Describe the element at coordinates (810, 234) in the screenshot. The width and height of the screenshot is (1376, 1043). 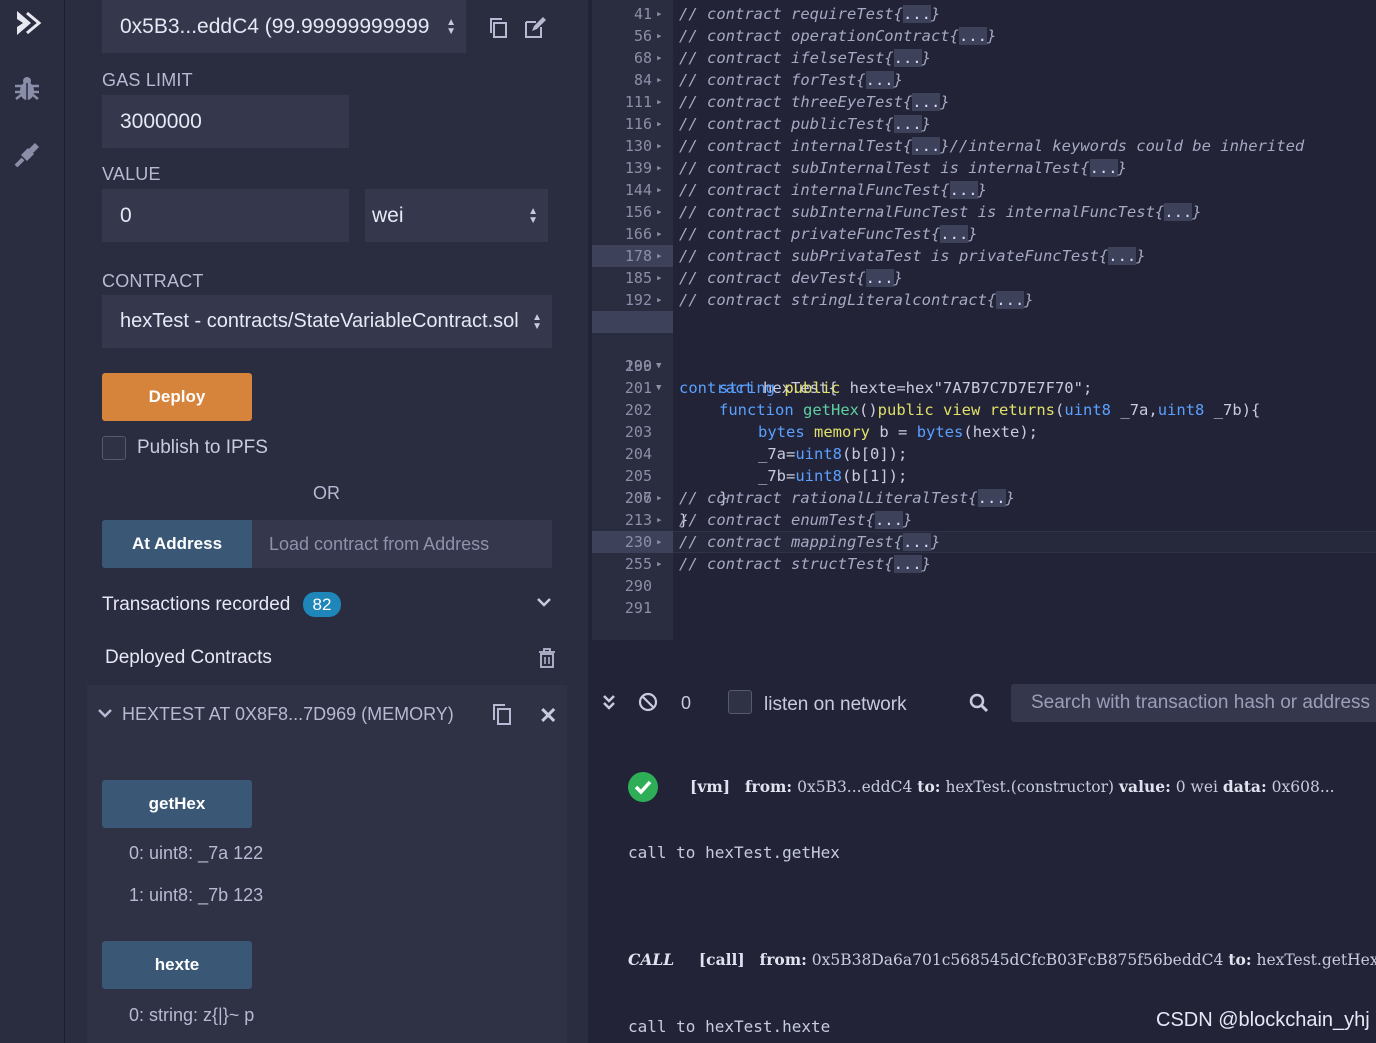
I see `comment-text: // contract privateFuncTest{` at that location.